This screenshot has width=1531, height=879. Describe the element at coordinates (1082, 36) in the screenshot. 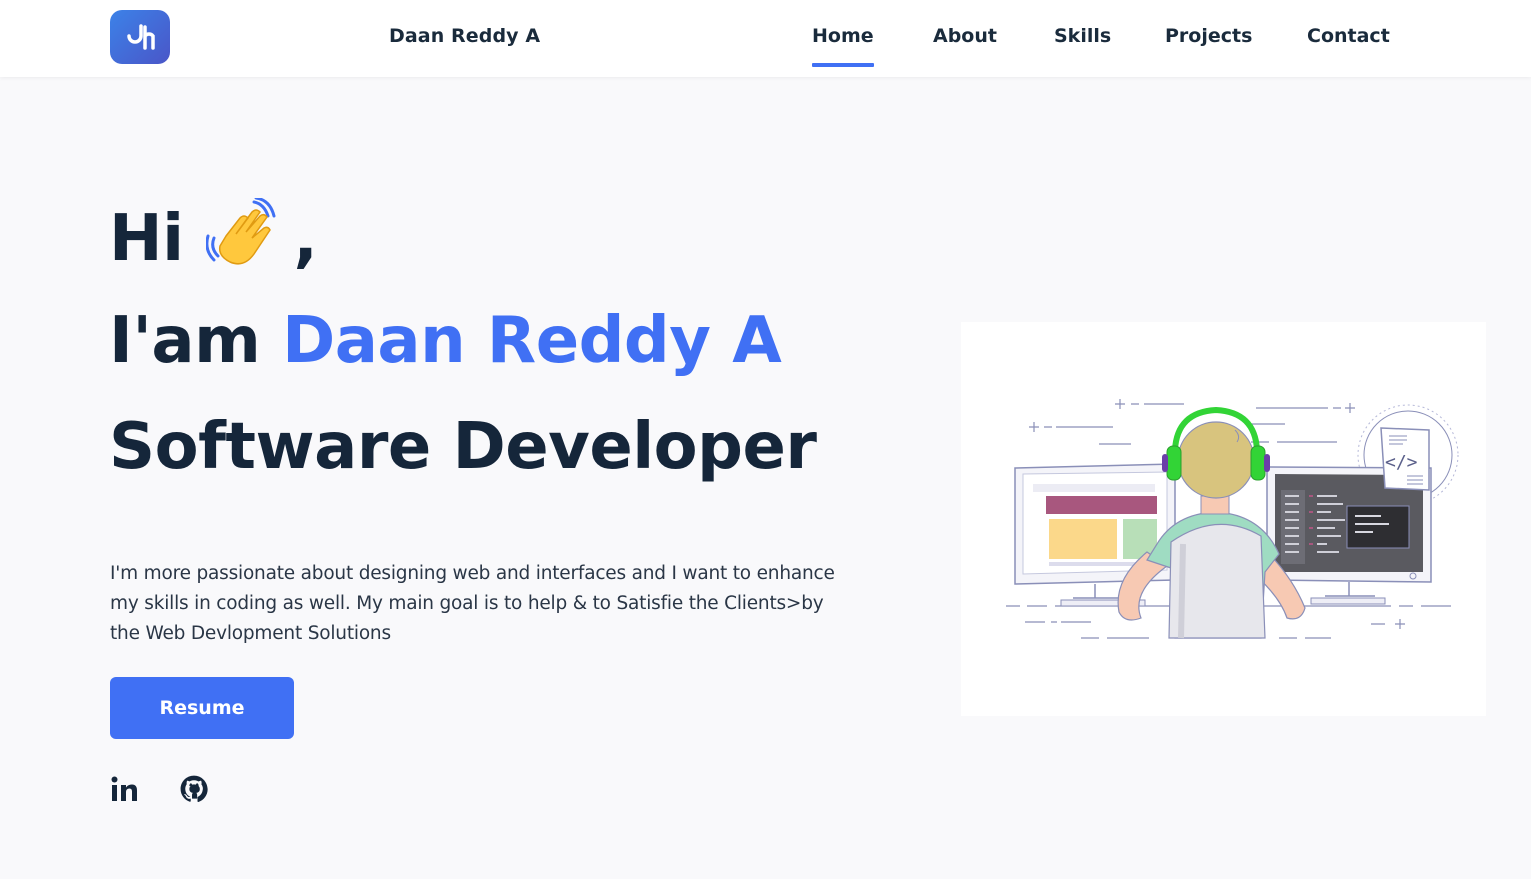

I see `nav-skills: Skills` at that location.